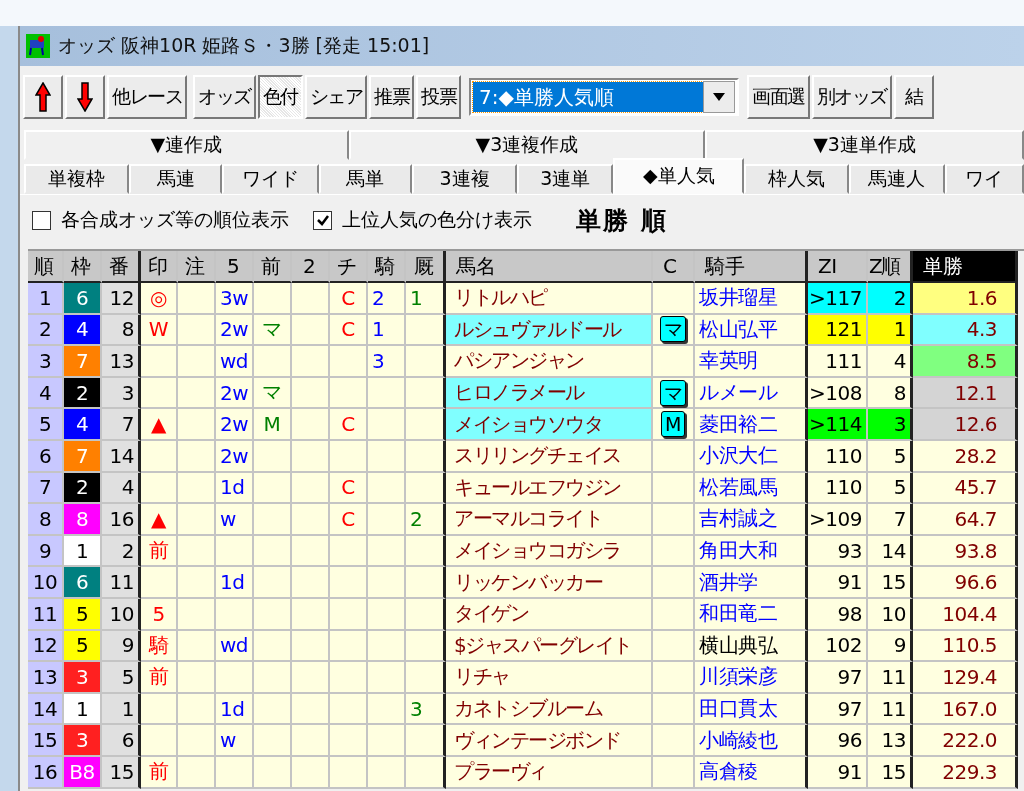 Image resolution: width=1024 pixels, height=791 pixels. What do you see at coordinates (549, 741) in the screenshot?
I see `horse-name-cell: ヴィンテージボンド` at bounding box center [549, 741].